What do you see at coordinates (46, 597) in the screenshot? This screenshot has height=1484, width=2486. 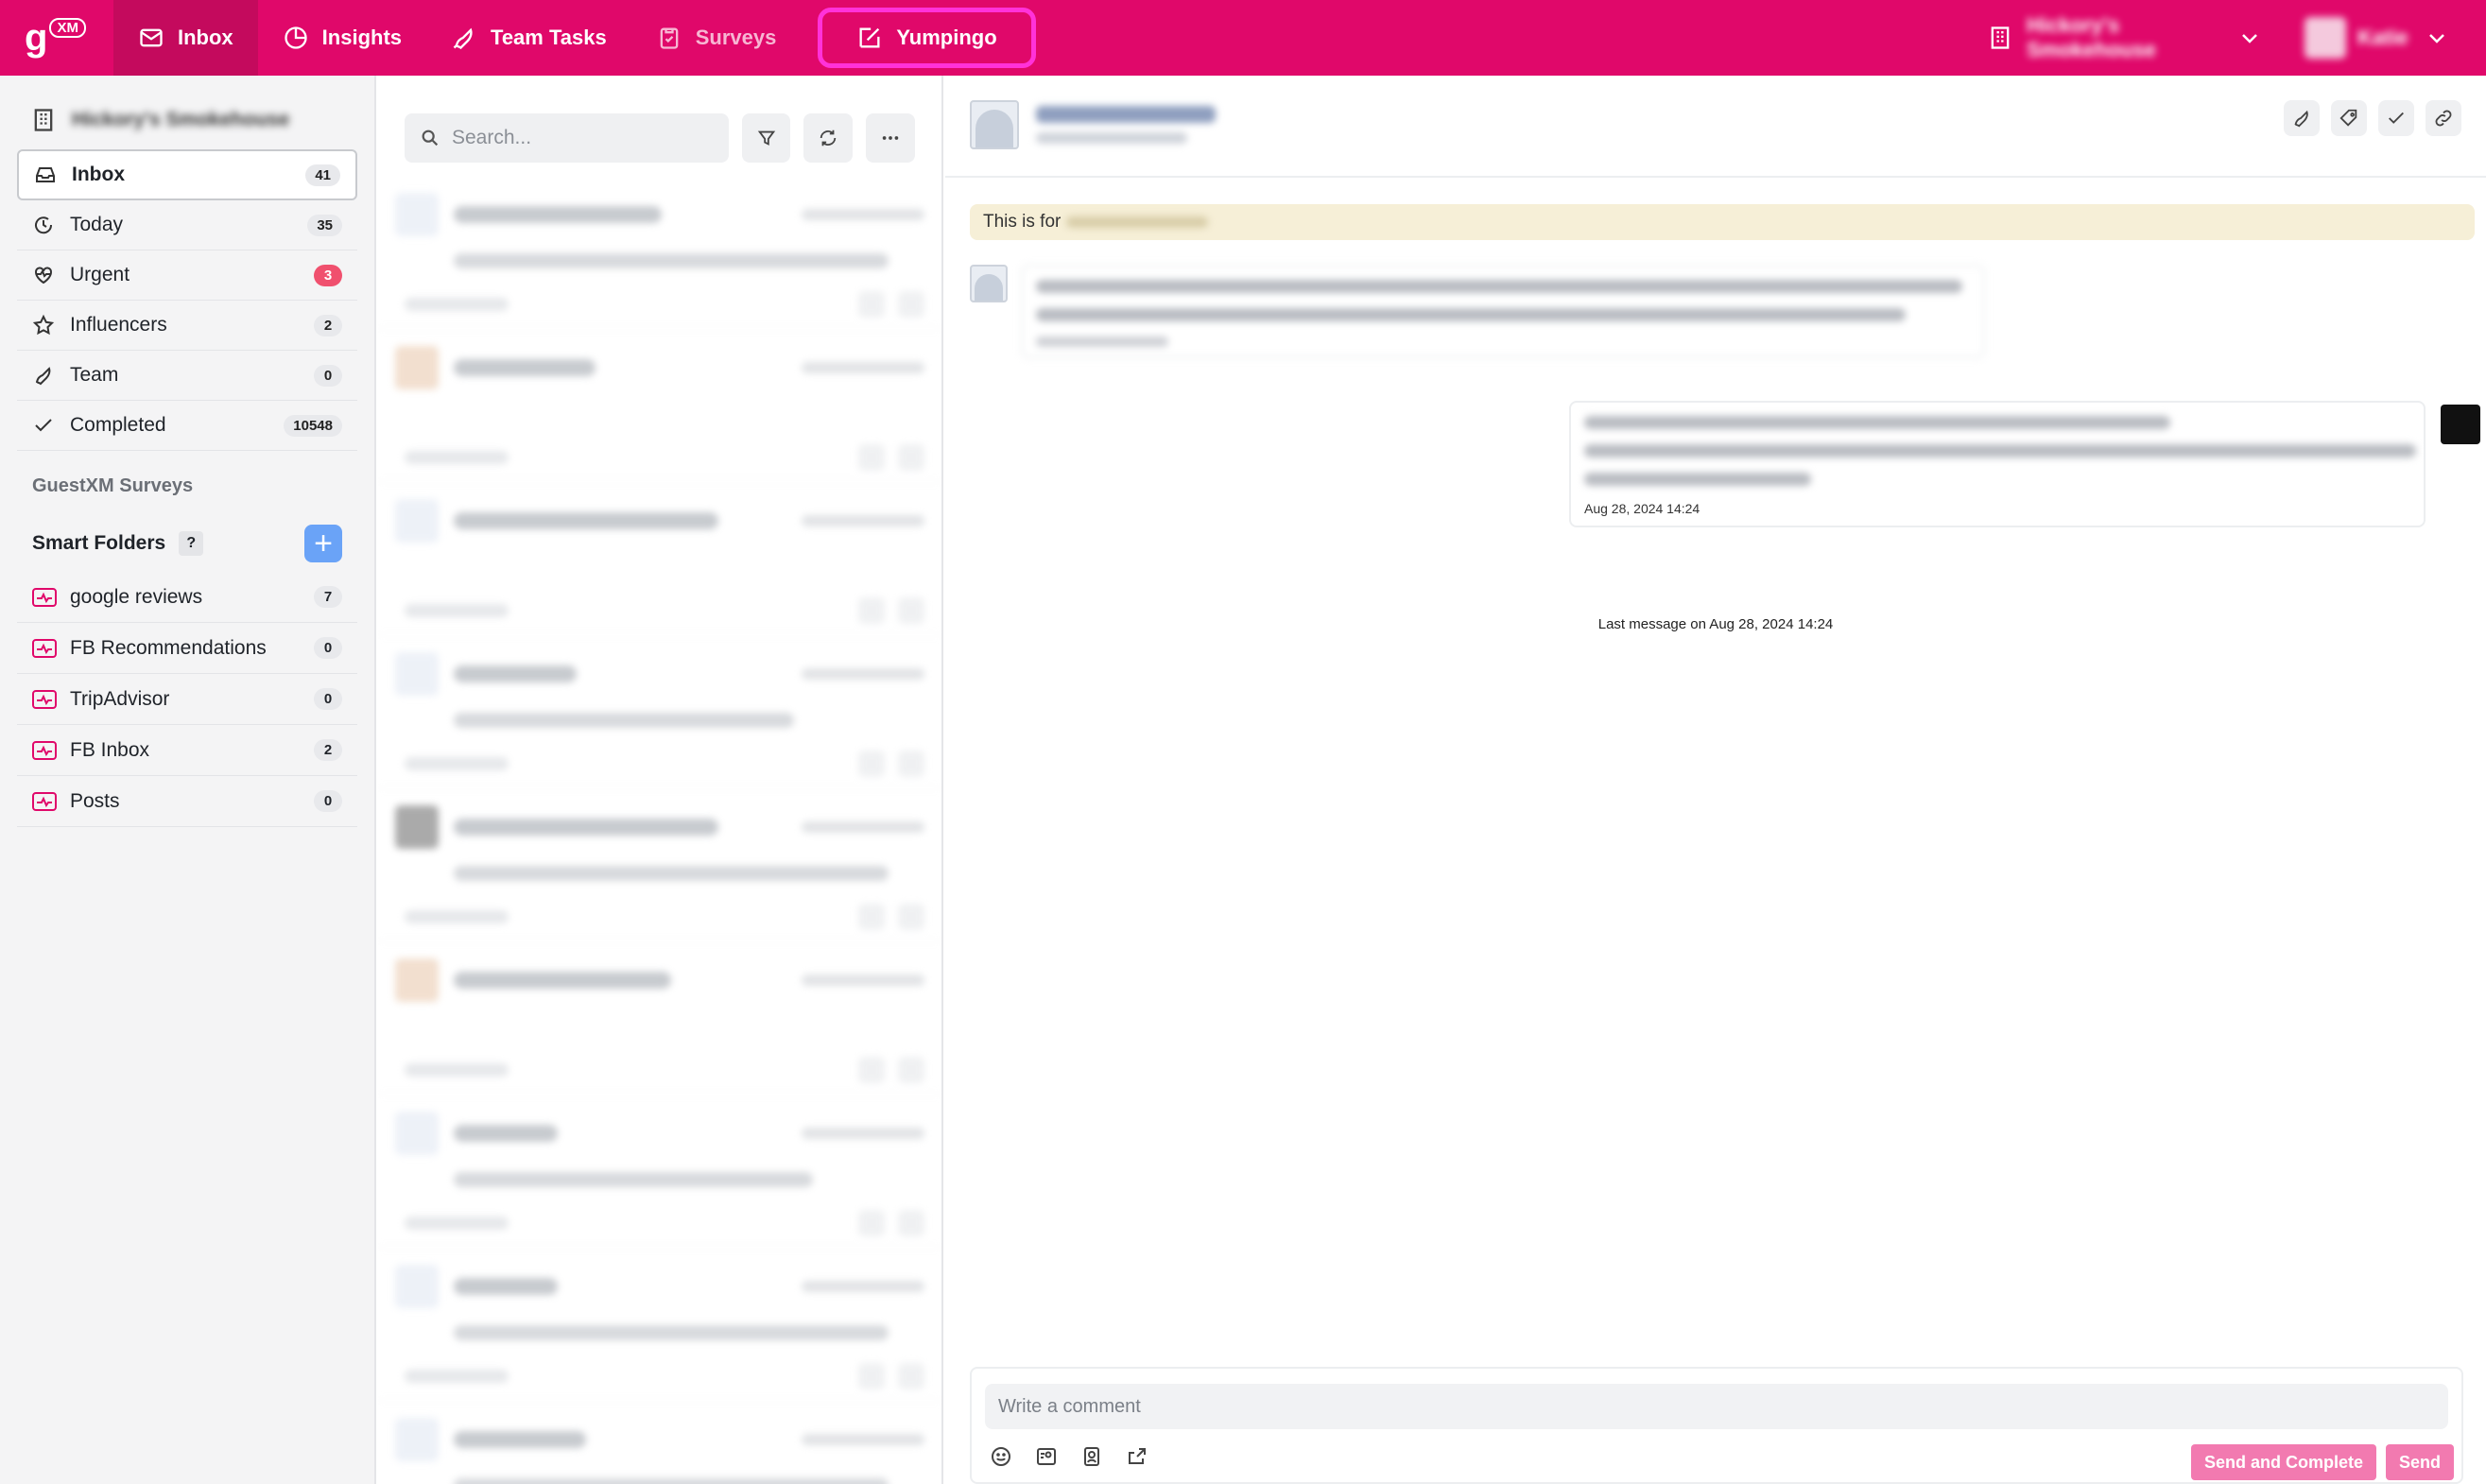 I see `folder-pulse-icon` at bounding box center [46, 597].